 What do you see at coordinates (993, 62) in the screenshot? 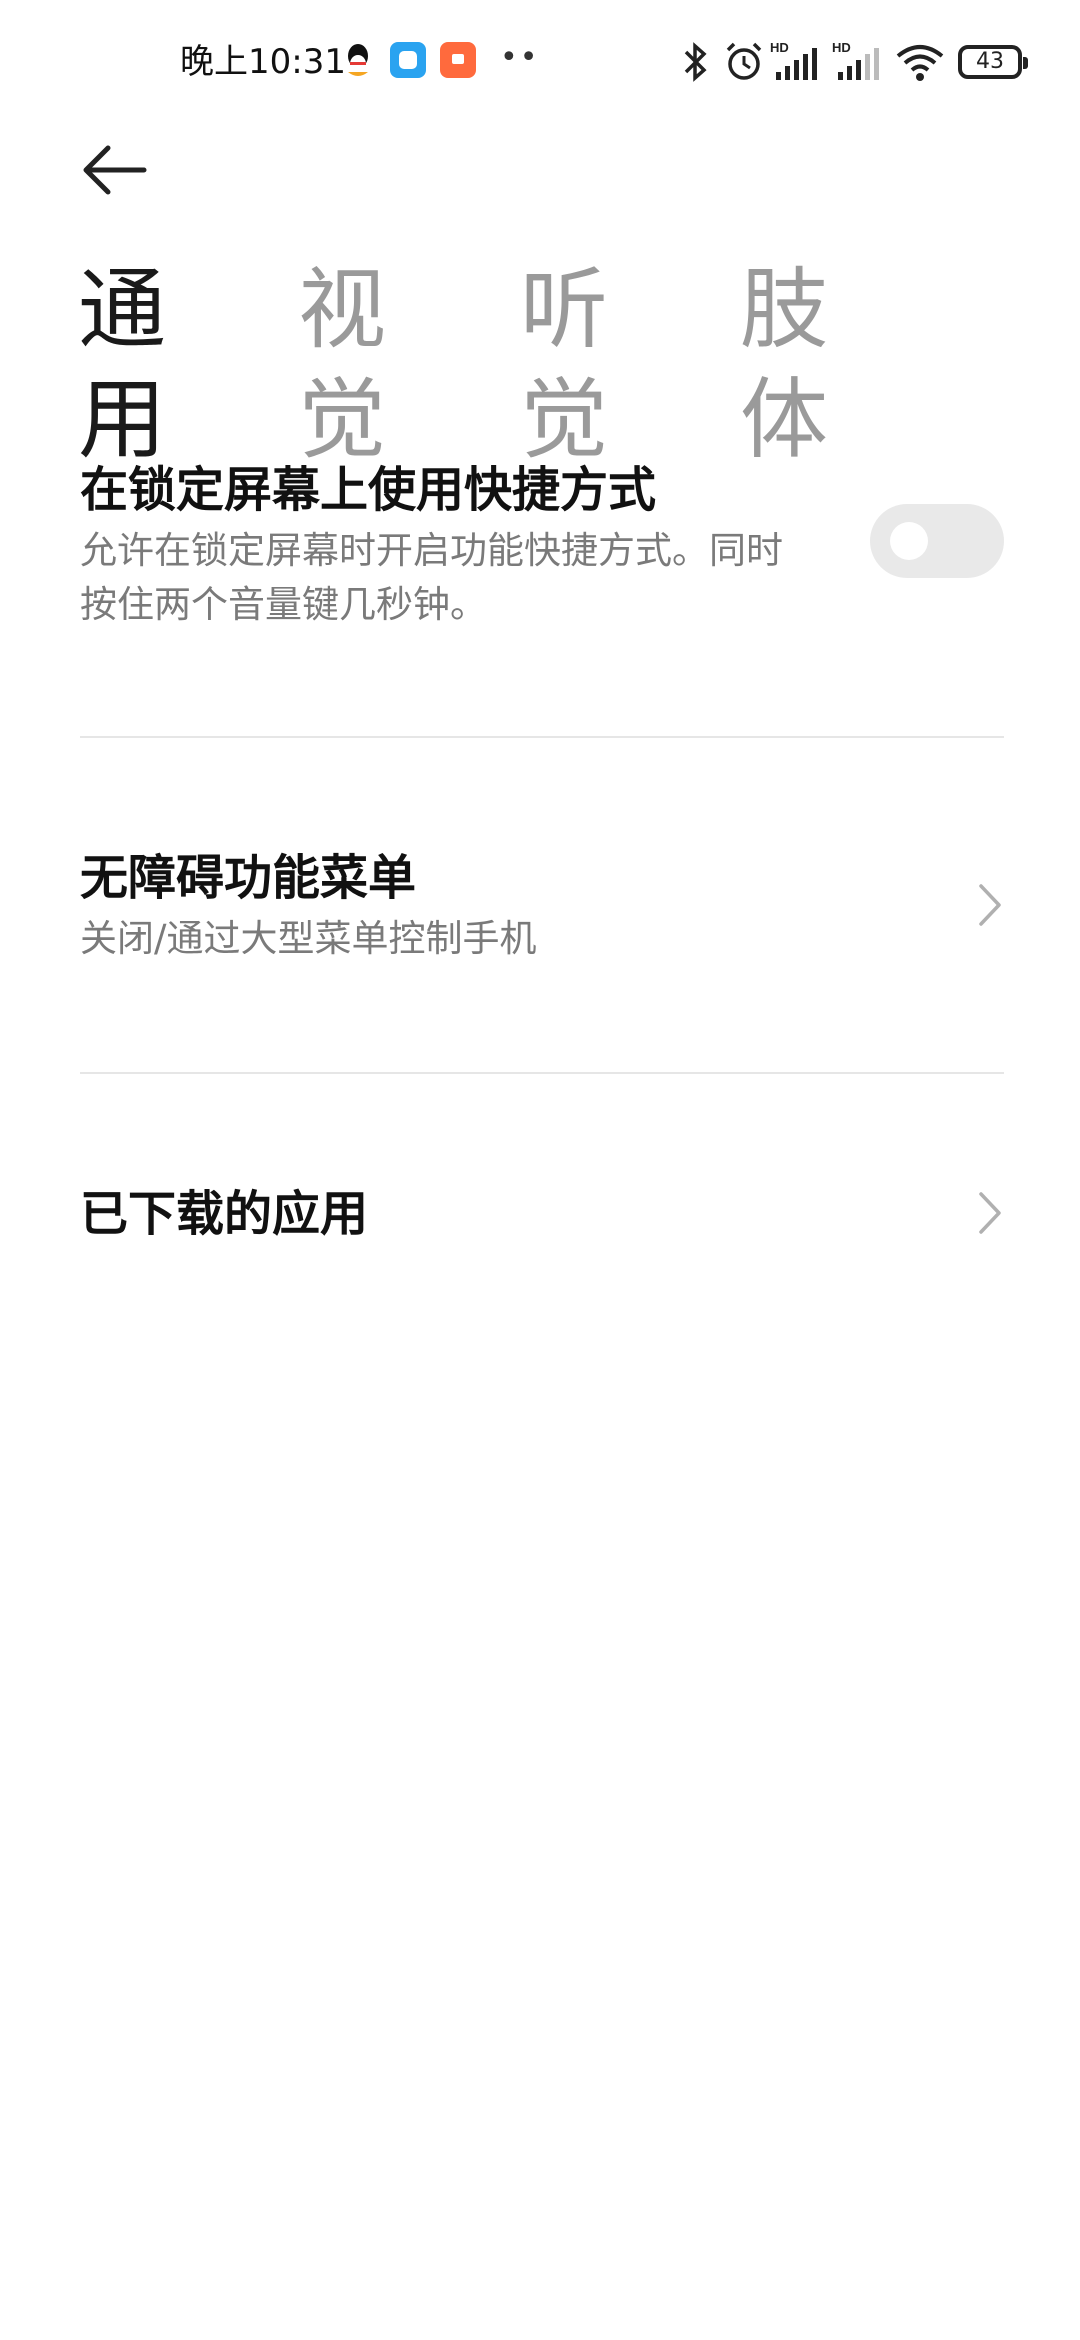
I see `battery-icon: 43` at bounding box center [993, 62].